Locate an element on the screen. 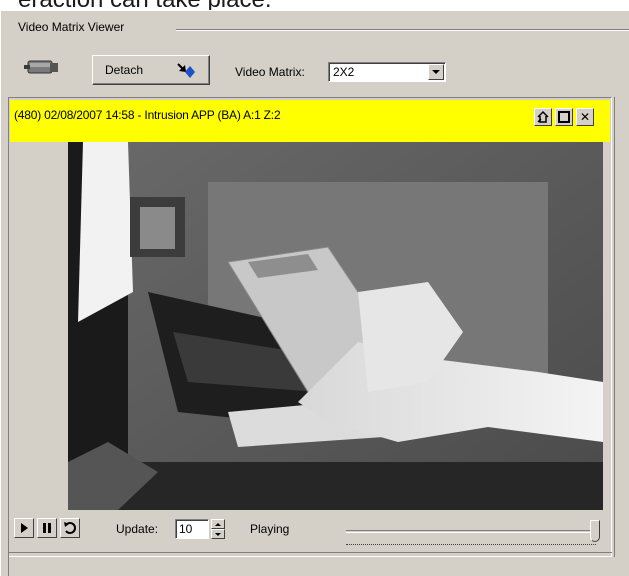 This screenshot has height=576, width=629. camera-icon is located at coordinates (41, 67).